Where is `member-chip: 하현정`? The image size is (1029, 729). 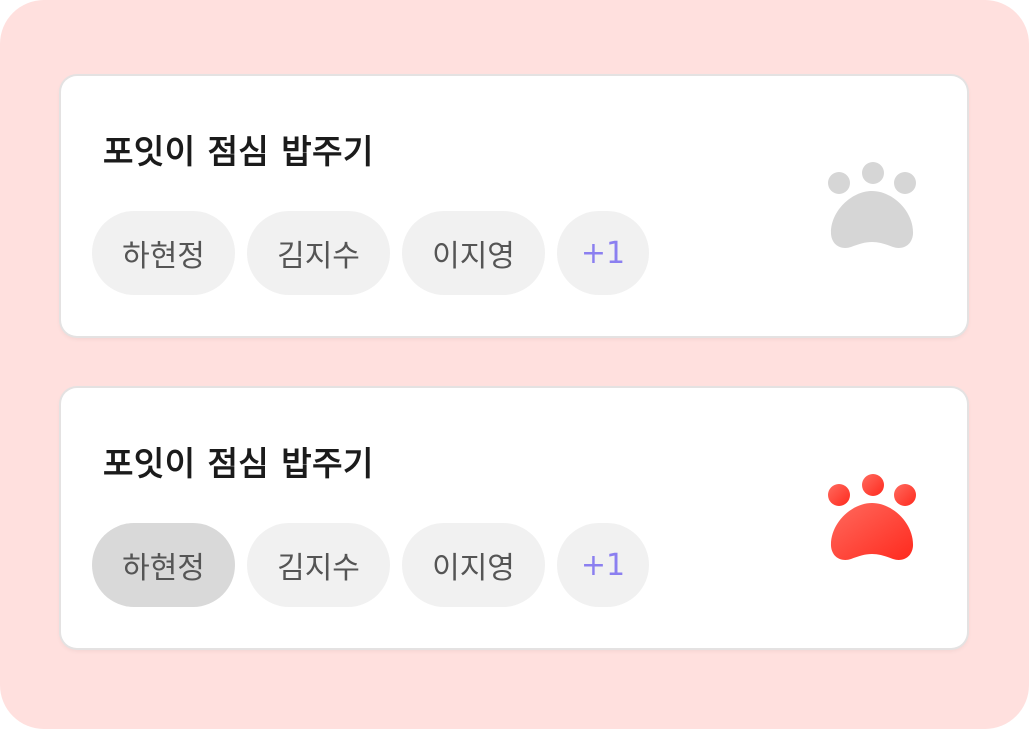 member-chip: 하현정 is located at coordinates (163, 253).